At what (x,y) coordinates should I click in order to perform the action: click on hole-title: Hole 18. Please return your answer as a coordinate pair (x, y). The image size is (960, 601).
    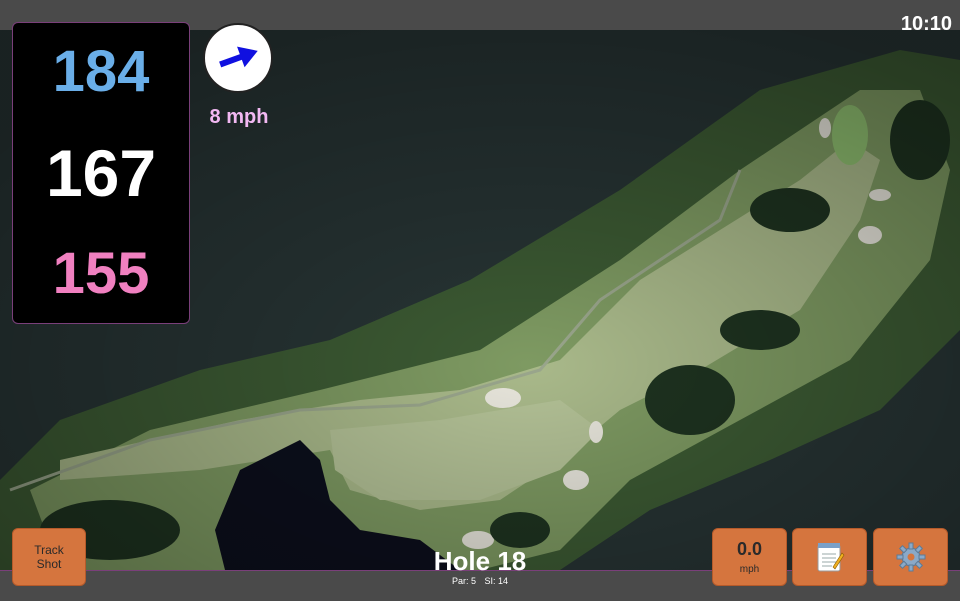
    Looking at the image, I should click on (480, 561).